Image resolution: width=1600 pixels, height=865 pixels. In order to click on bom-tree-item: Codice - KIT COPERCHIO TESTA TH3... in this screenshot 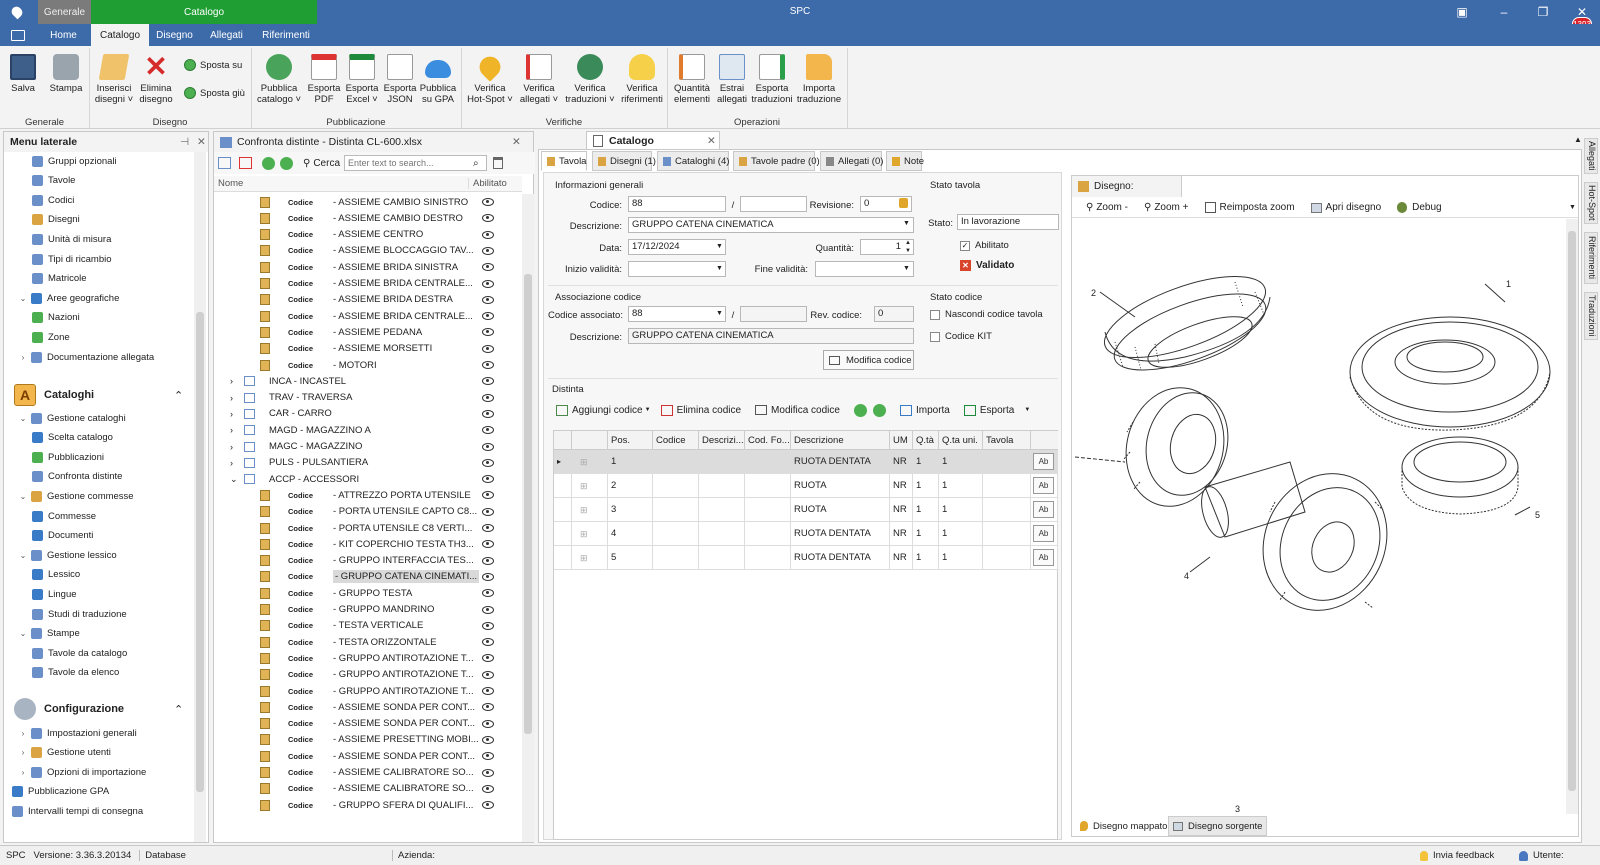, I will do `click(362, 544)`.